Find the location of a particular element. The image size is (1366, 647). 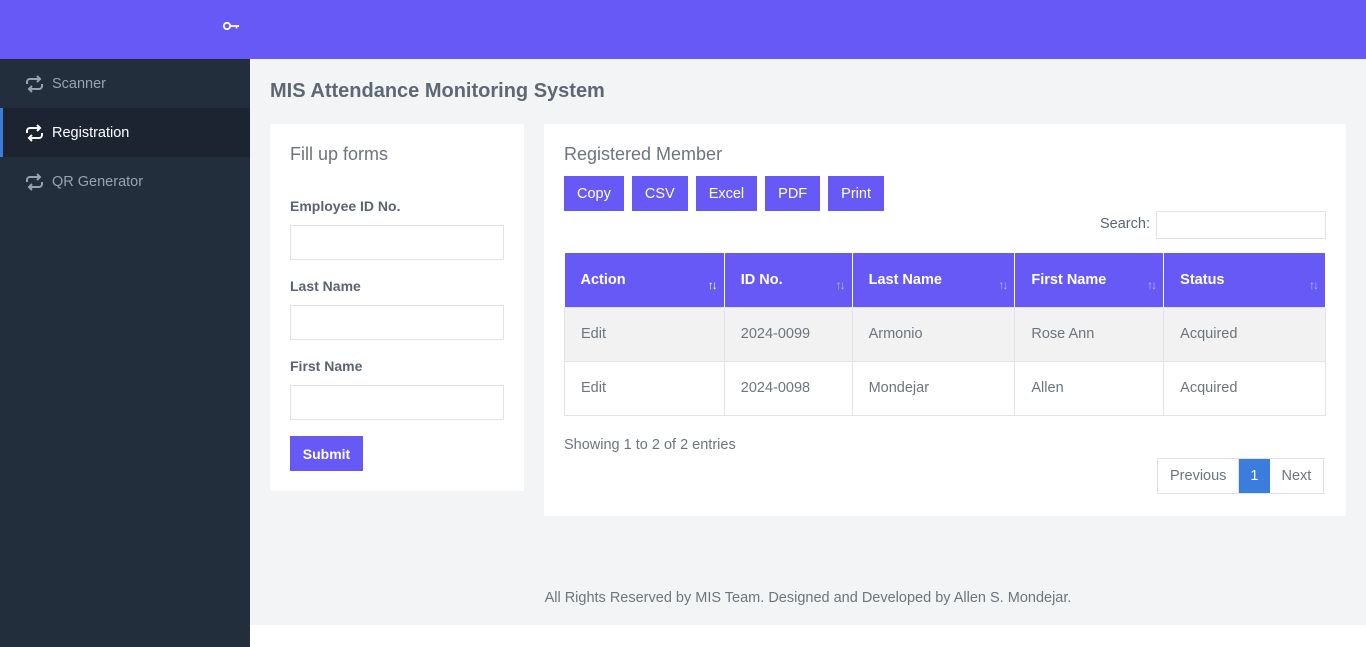

table-cell-id: 2024-0099 is located at coordinates (788, 334).